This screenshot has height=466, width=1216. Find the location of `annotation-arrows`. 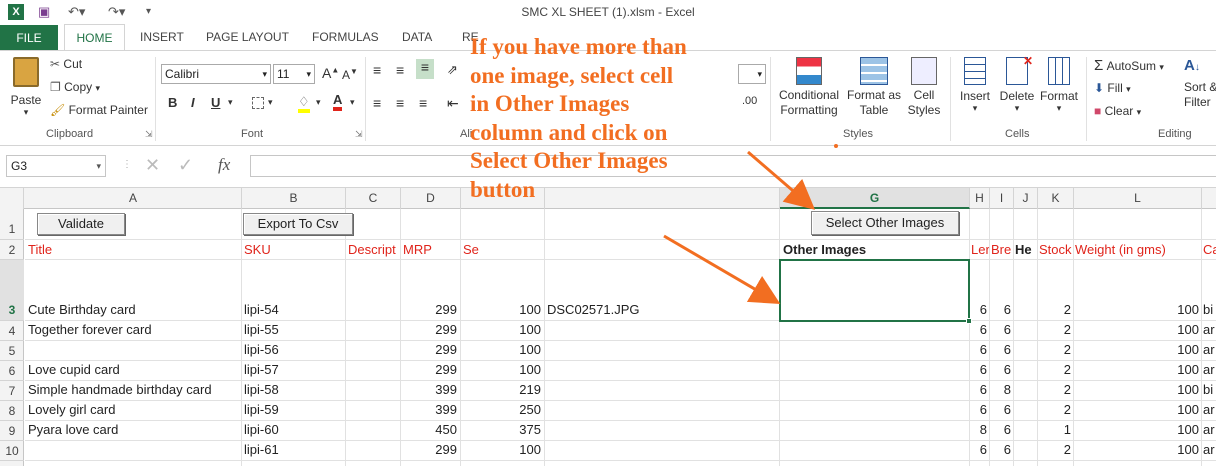

annotation-arrows is located at coordinates (750, 224).